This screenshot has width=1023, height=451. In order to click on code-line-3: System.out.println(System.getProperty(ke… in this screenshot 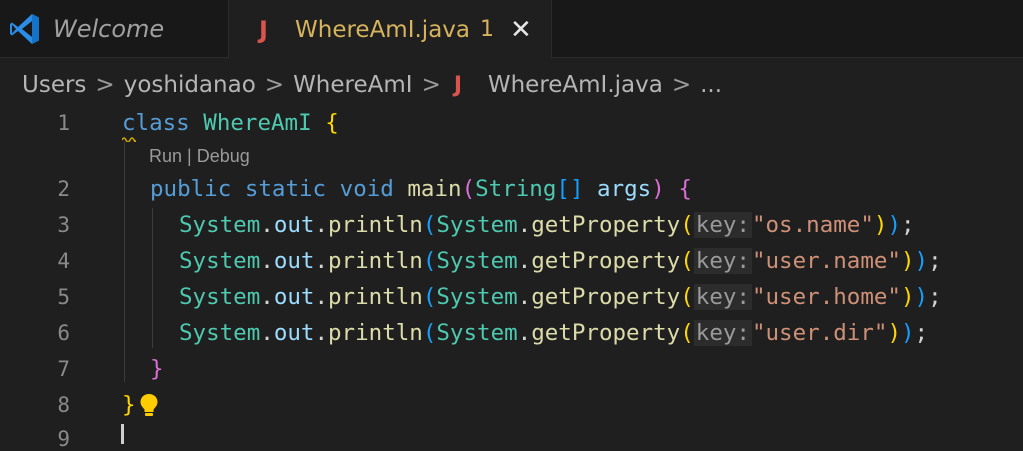, I will do `click(547, 225)`.